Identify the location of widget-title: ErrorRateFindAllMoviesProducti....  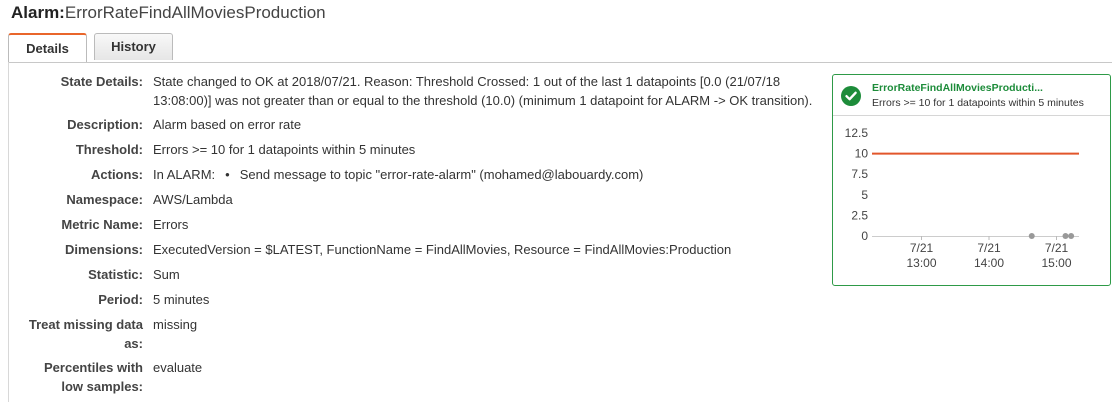
(957, 88).